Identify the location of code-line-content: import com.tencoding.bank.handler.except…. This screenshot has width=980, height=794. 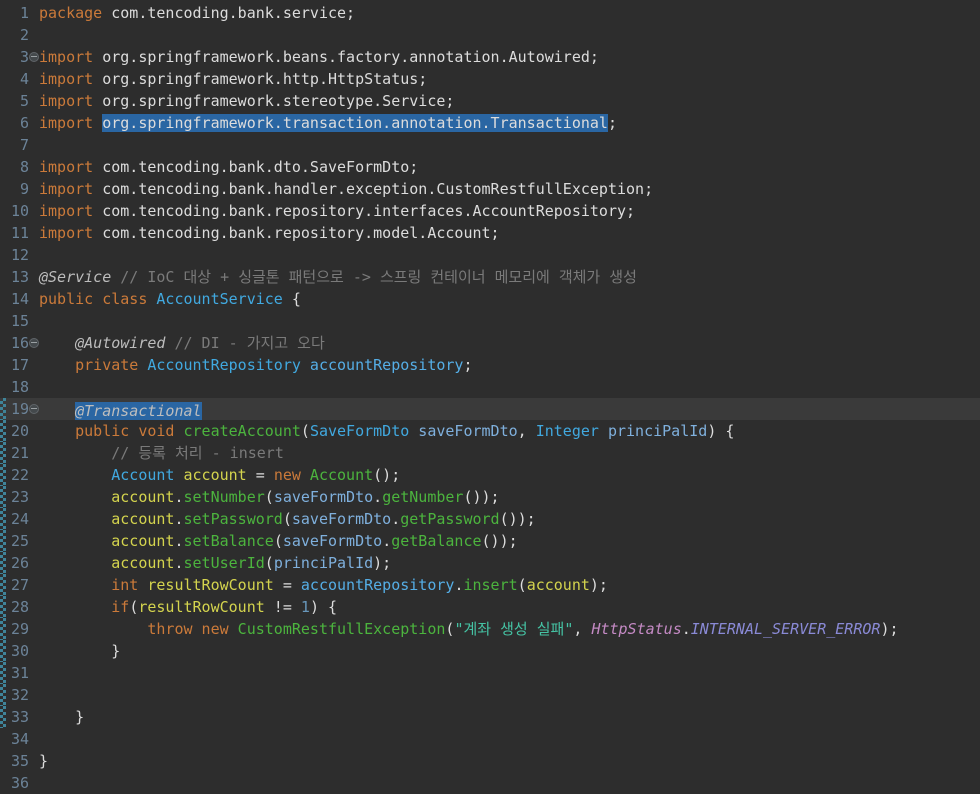
(509, 189).